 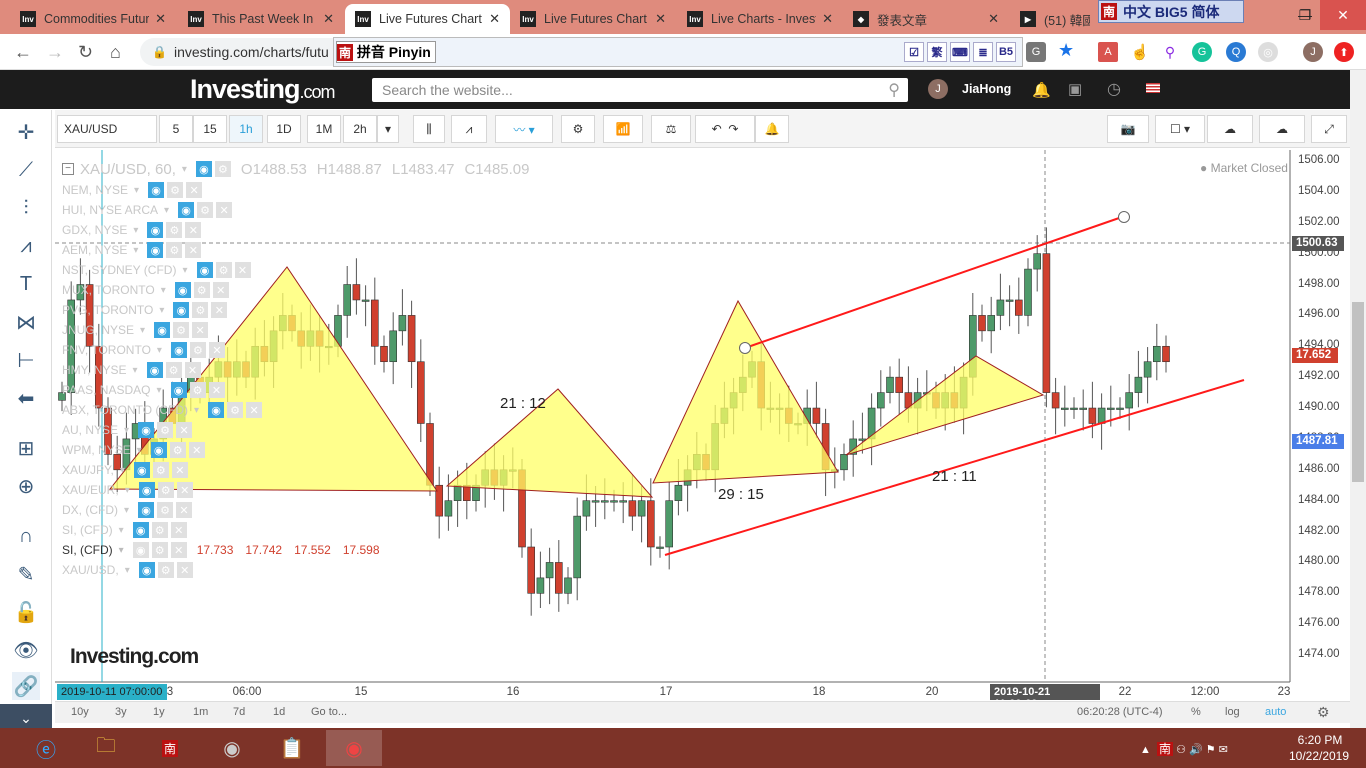 What do you see at coordinates (46, 748) in the screenshot?
I see `start-ie-icon: ⓔ` at bounding box center [46, 748].